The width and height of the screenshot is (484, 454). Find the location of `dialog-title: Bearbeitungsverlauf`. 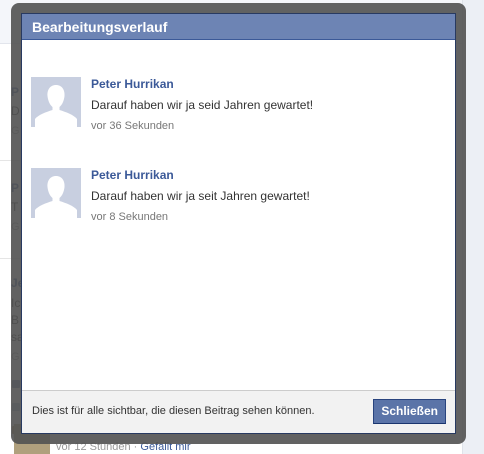

dialog-title: Bearbeitungsverlauf is located at coordinates (238, 27).